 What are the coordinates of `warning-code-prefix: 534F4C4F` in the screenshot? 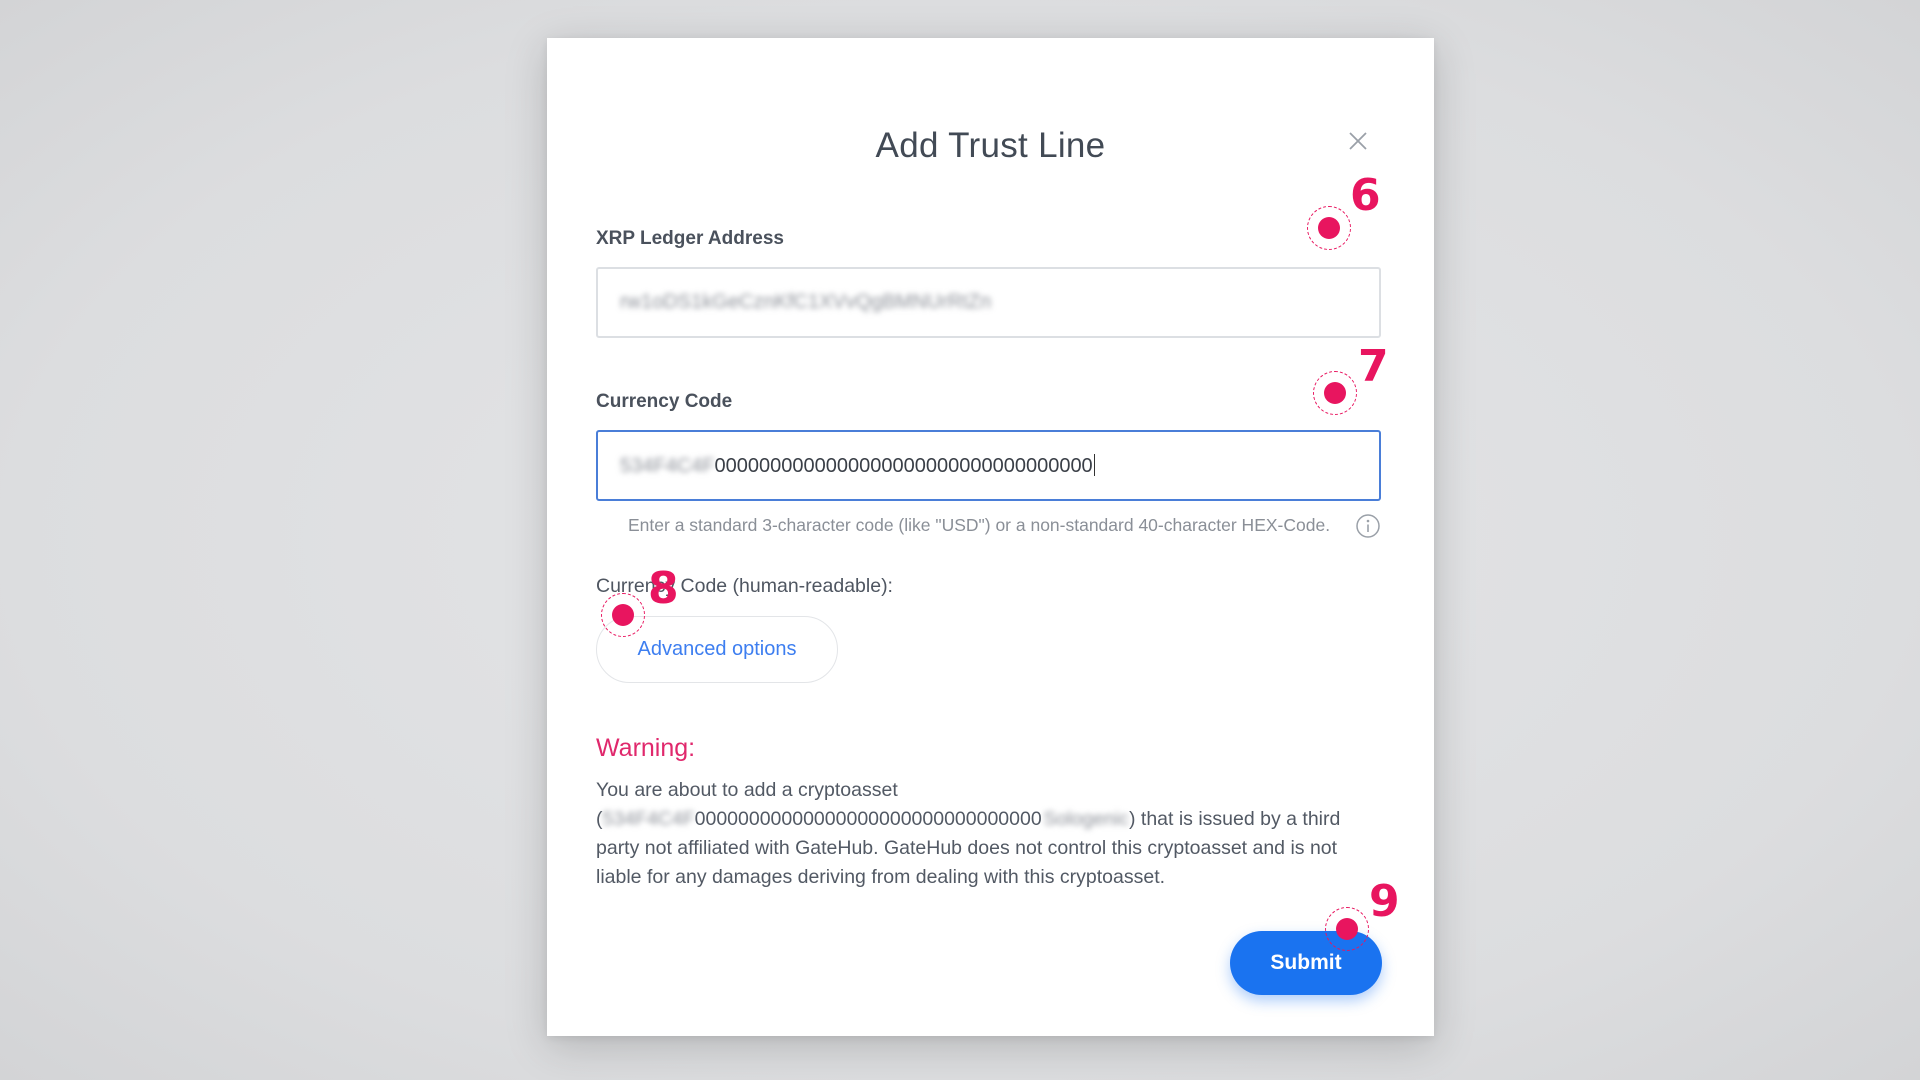 It's located at (648, 819).